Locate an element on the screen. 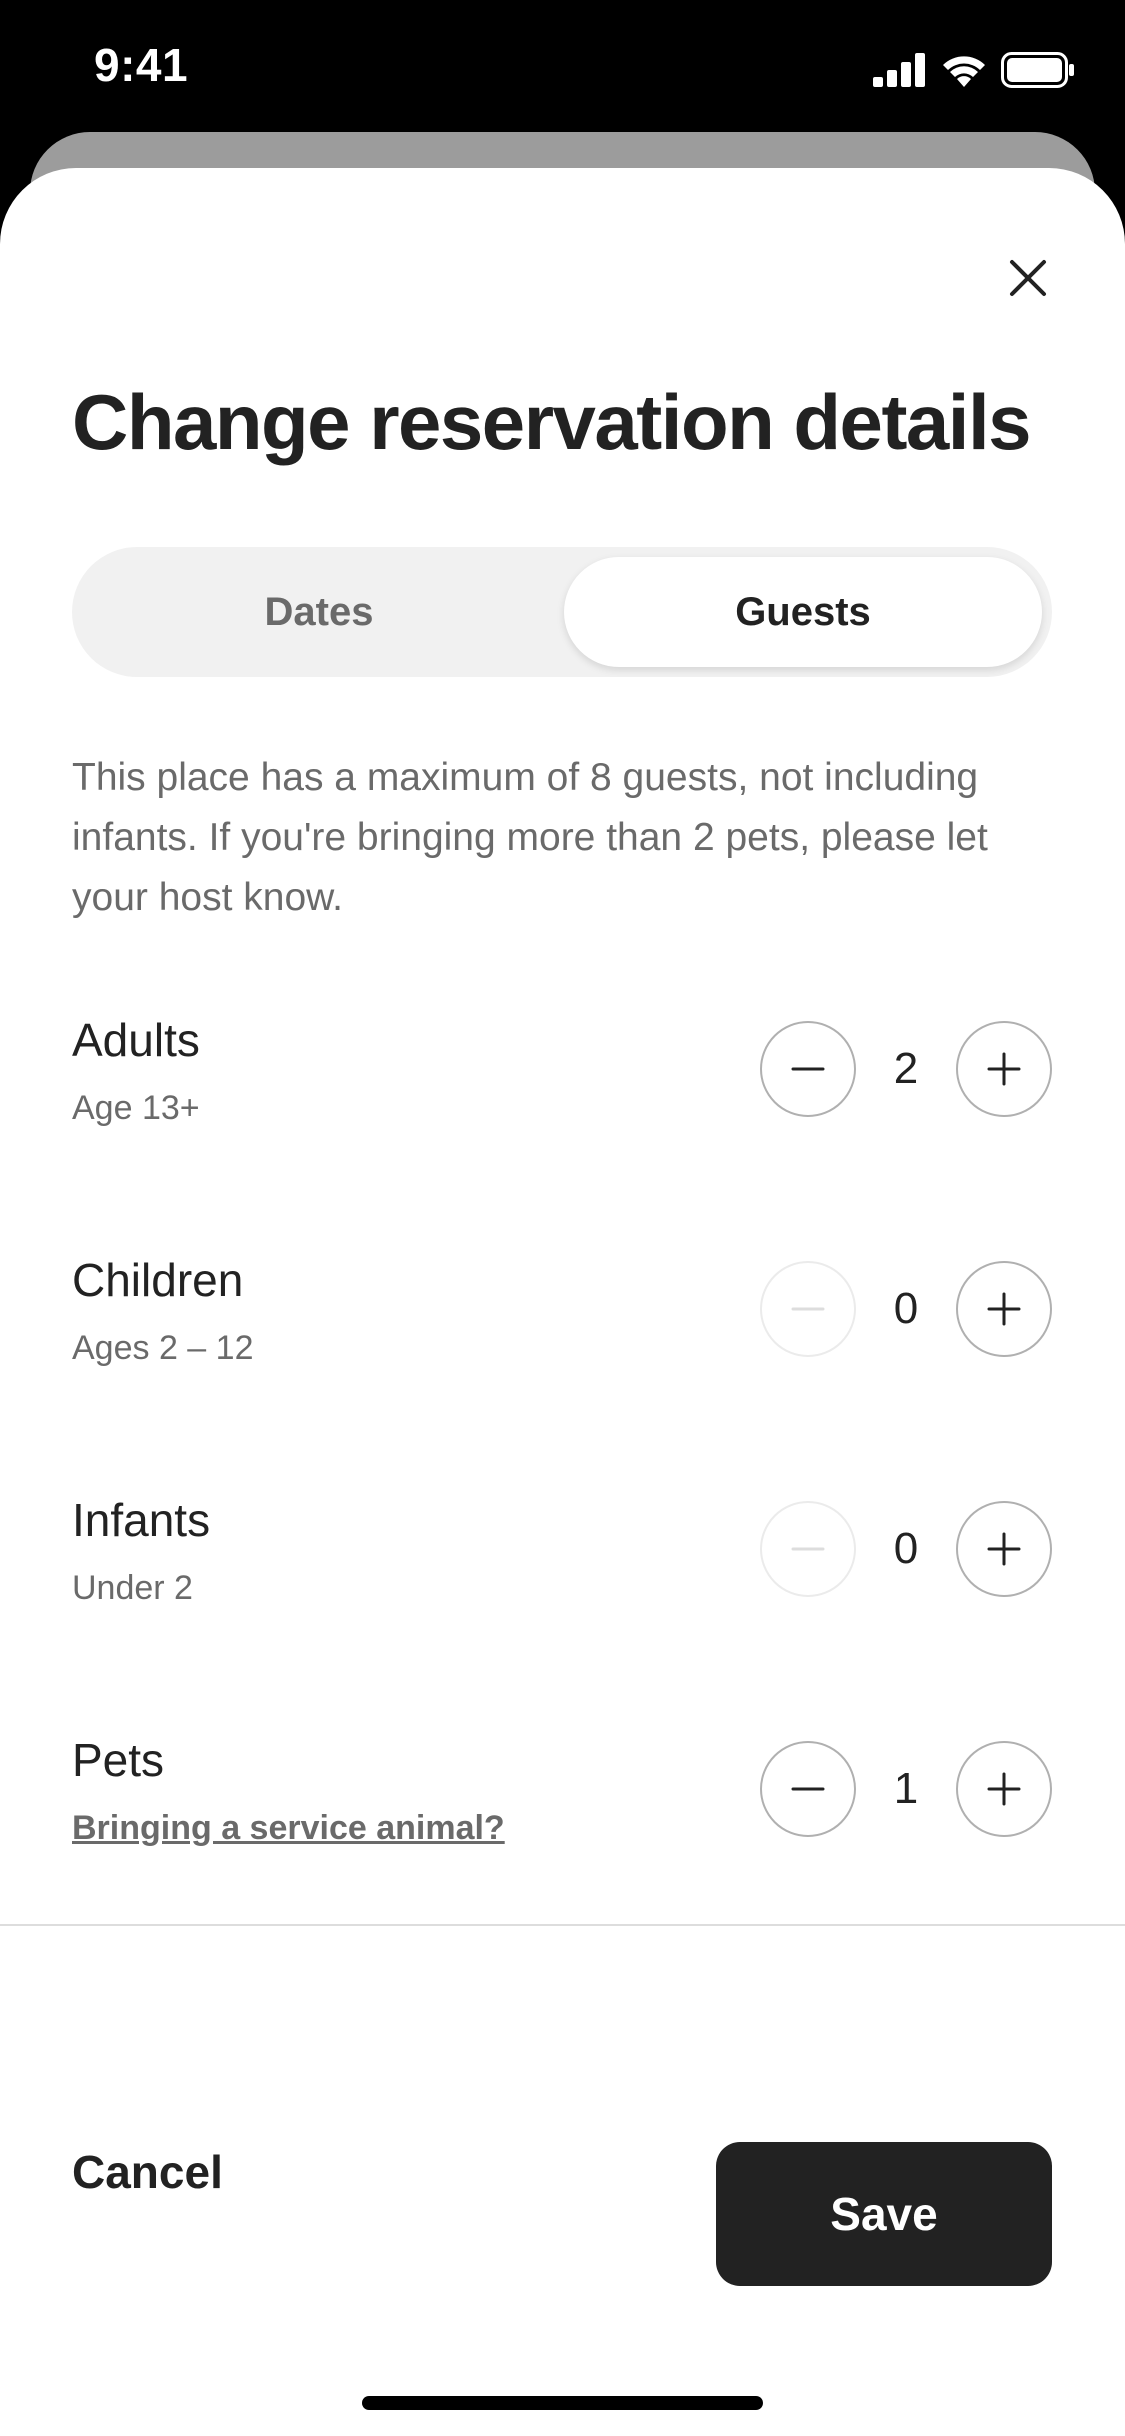  battery-icon is located at coordinates (1037, 70).